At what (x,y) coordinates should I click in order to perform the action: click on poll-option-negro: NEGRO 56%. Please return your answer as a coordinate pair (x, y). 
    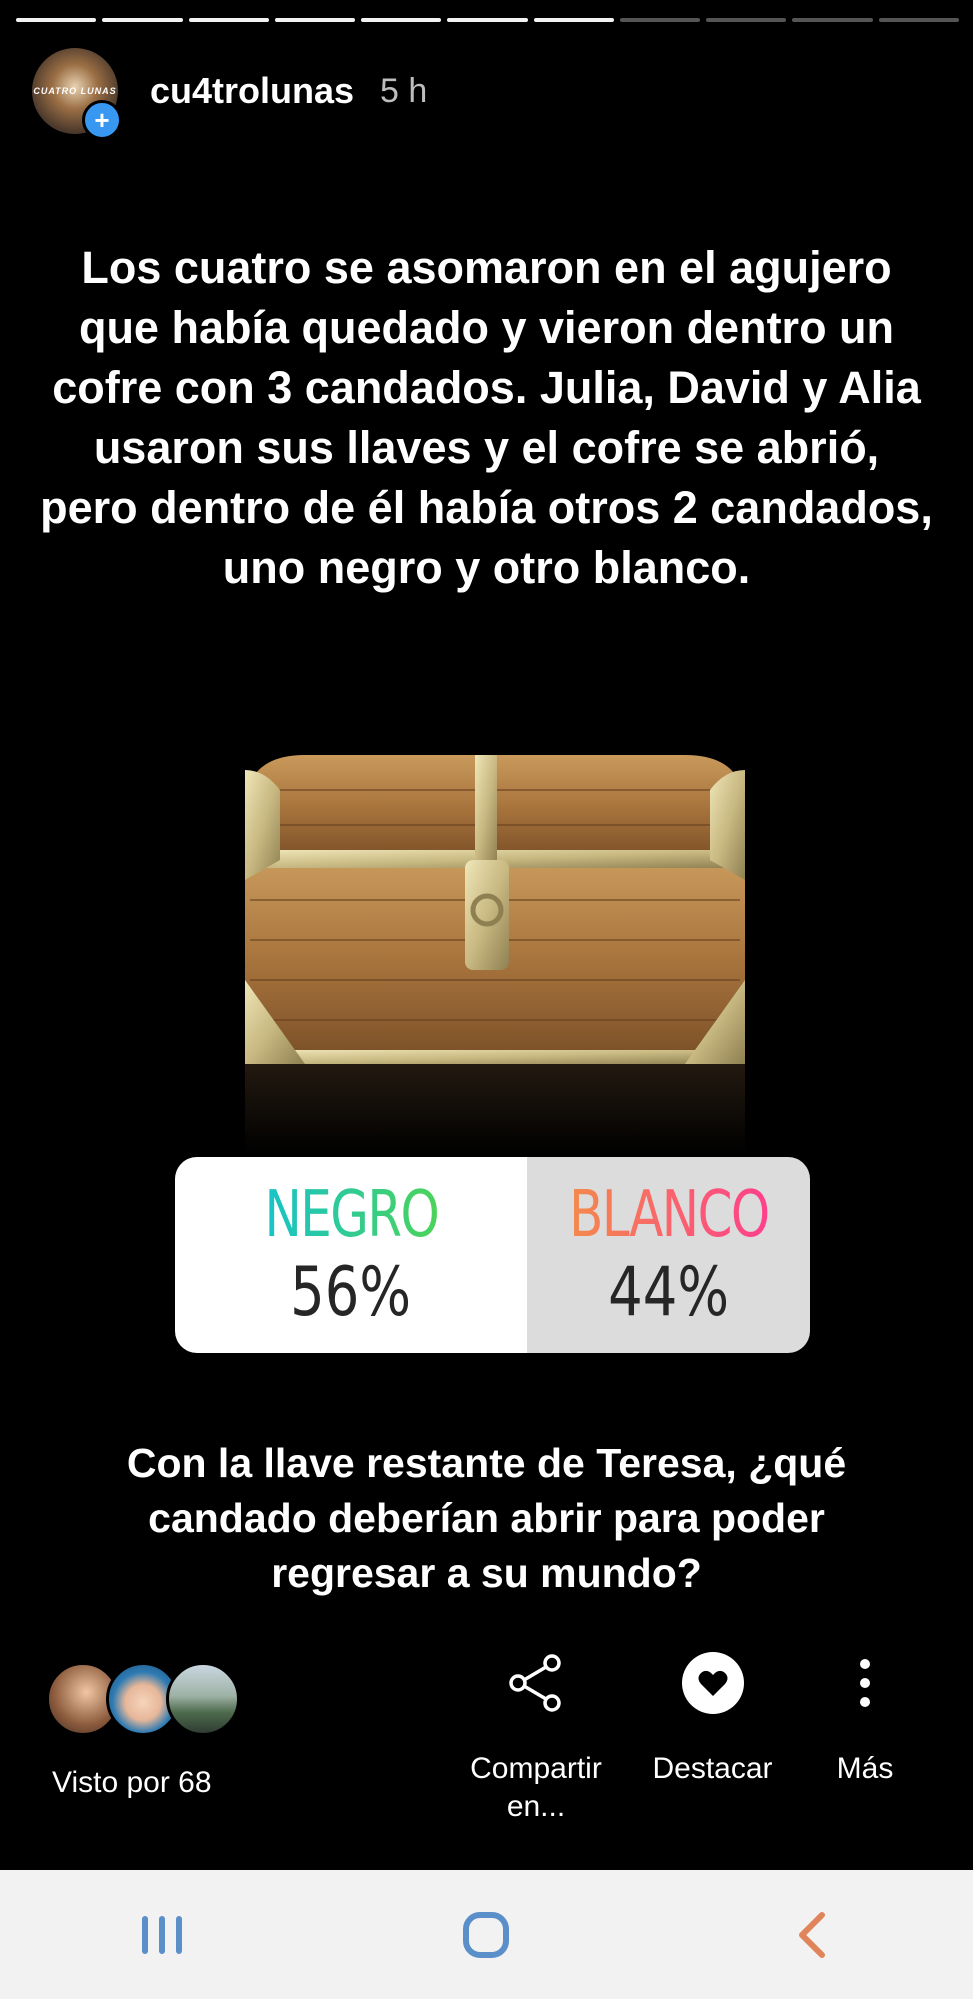
    Looking at the image, I should click on (351, 1255).